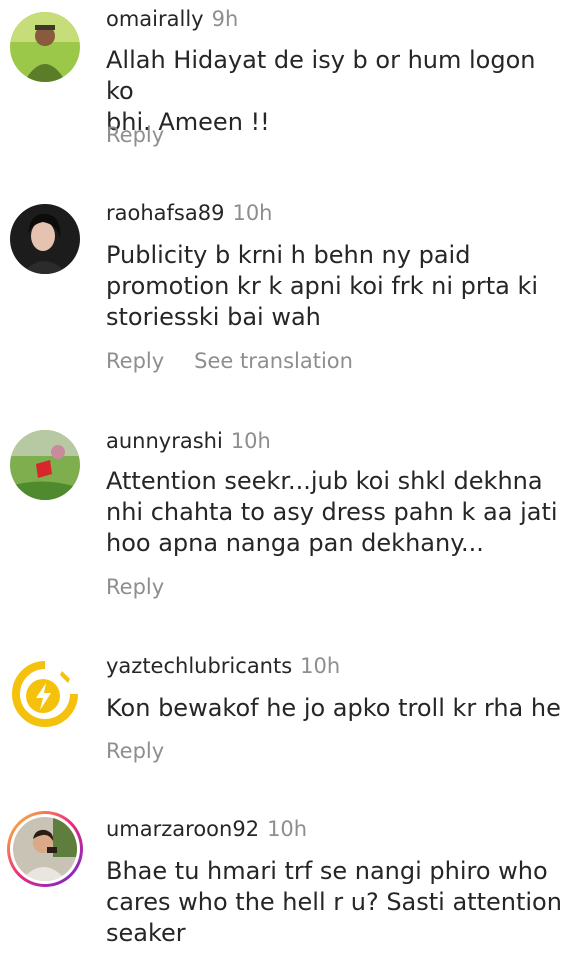 The width and height of the screenshot is (579, 953). I want to click on comment-text-line: bhi. Ameen !!, so click(188, 122).